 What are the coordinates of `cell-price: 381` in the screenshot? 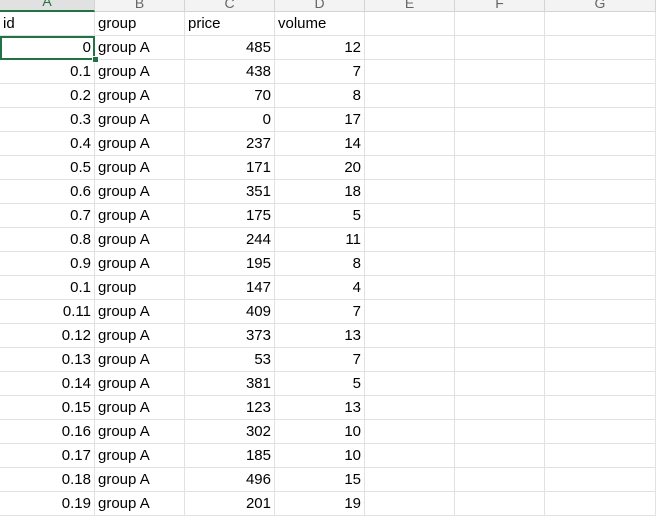 It's located at (230, 384).